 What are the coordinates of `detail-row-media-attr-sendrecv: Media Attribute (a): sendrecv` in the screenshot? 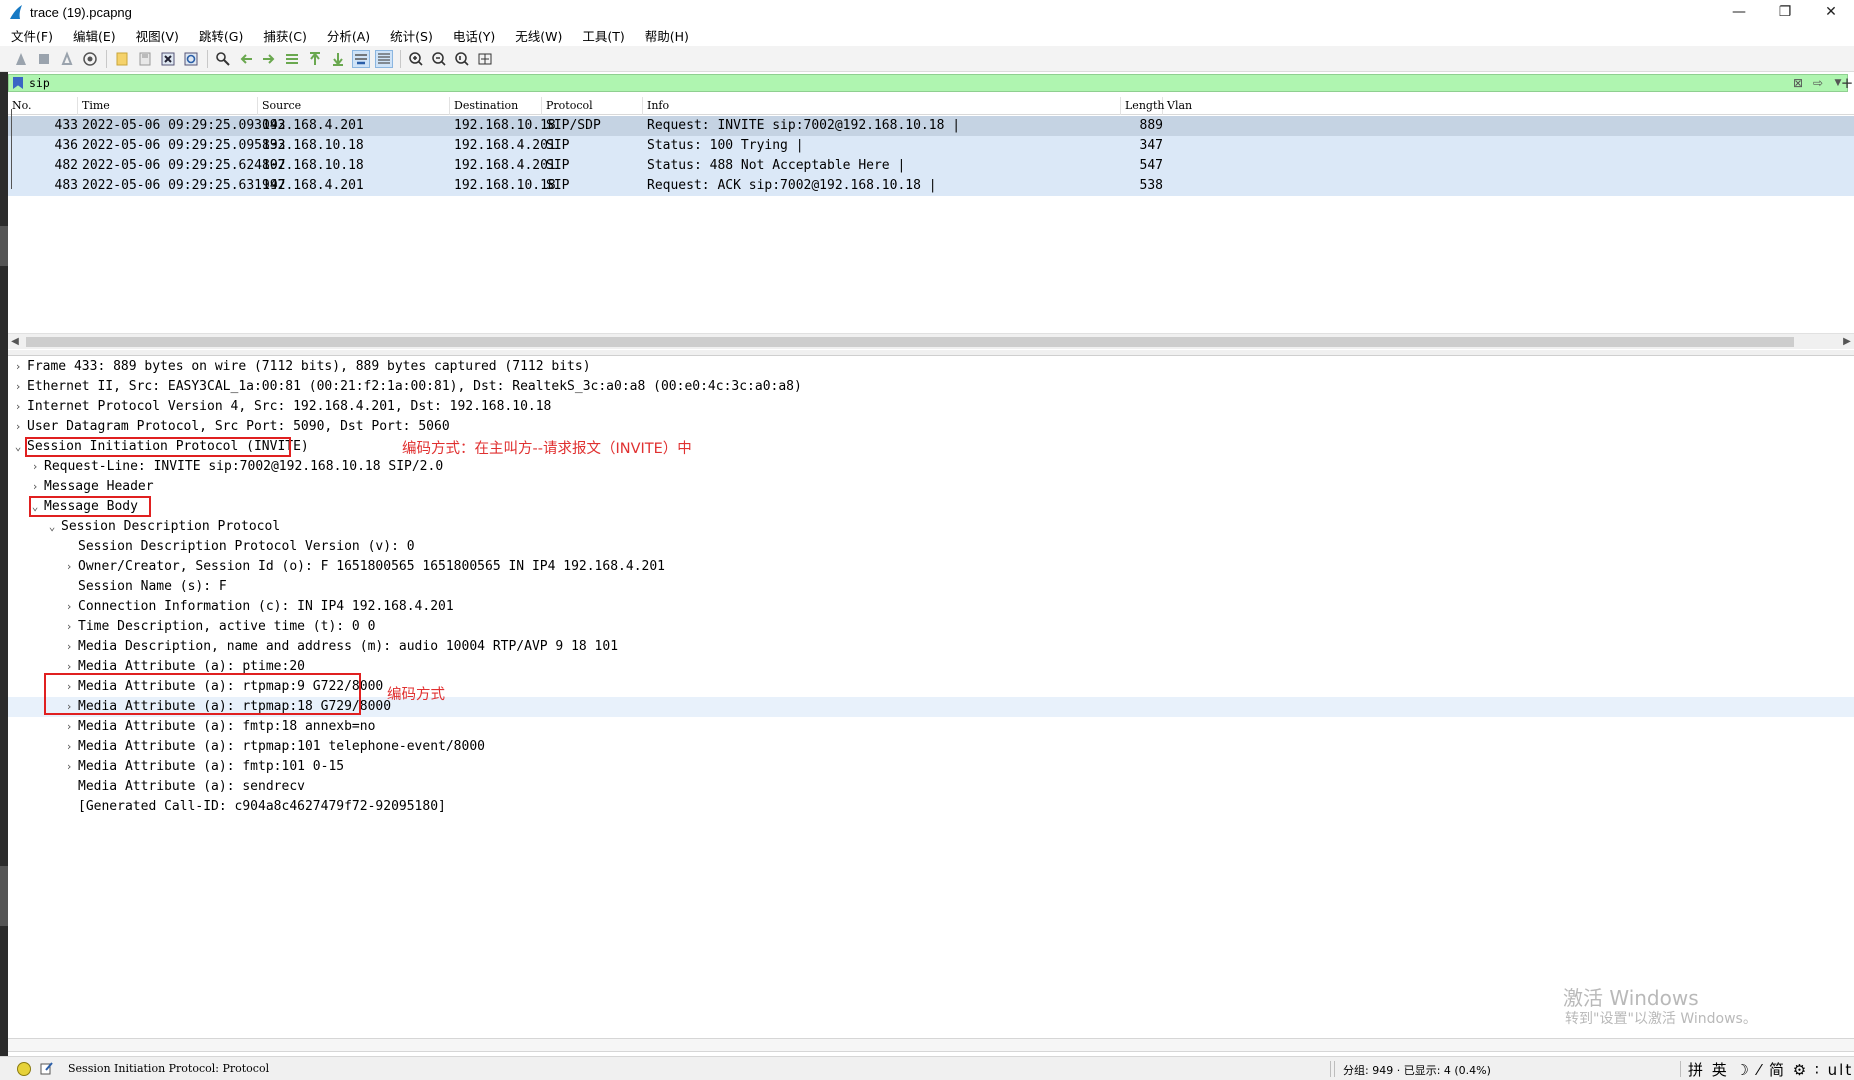 It's located at (931, 787).